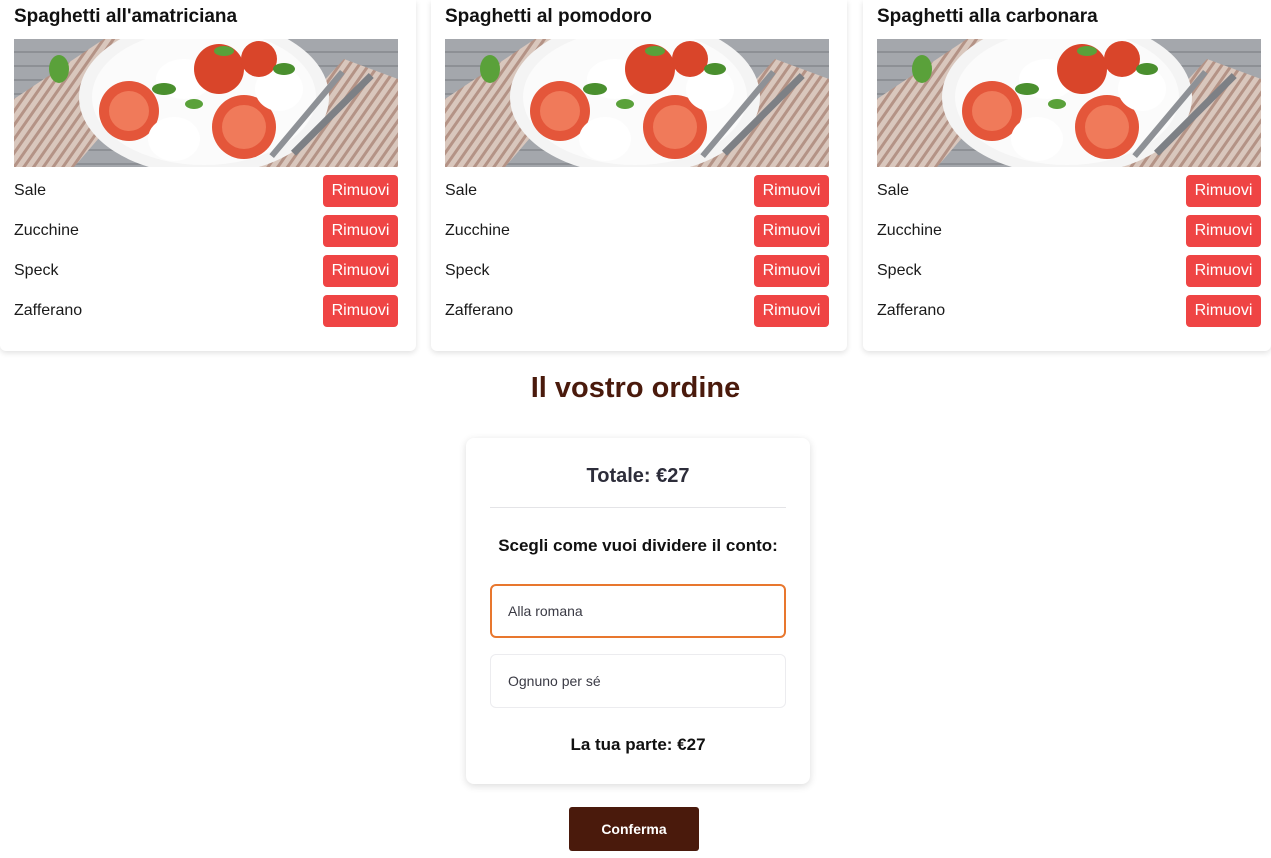 This screenshot has width=1271, height=858. Describe the element at coordinates (638, 507) in the screenshot. I see `divider` at that location.